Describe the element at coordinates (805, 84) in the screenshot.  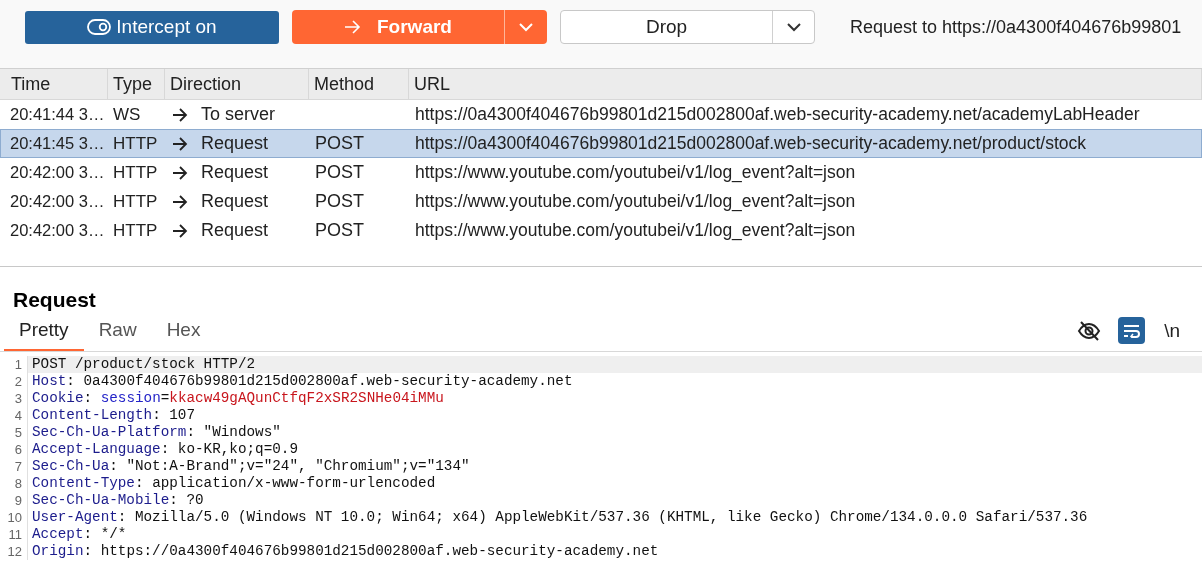
I see `column-header: URL` at that location.